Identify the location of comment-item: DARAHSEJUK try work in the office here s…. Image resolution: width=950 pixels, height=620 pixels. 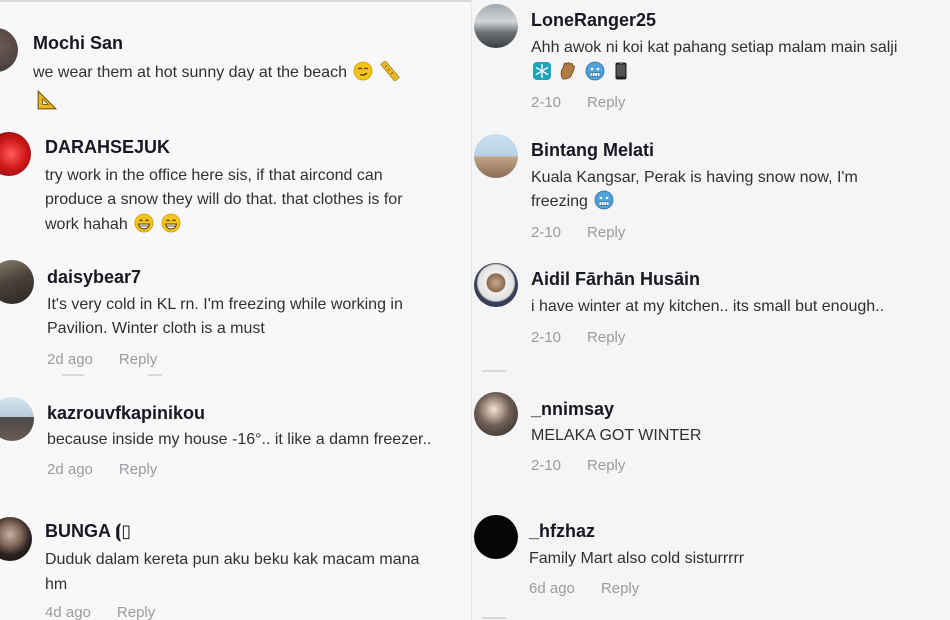
(236, 185).